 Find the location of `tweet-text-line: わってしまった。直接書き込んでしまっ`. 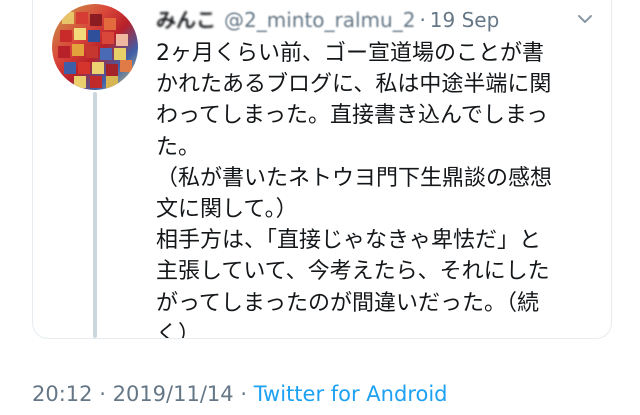

tweet-text-line: わってしまった。直接書き込んでしまっ is located at coordinates (352, 116).